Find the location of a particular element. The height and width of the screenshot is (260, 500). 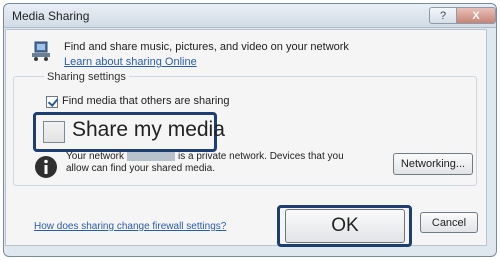

close-icon: X is located at coordinates (476, 15).